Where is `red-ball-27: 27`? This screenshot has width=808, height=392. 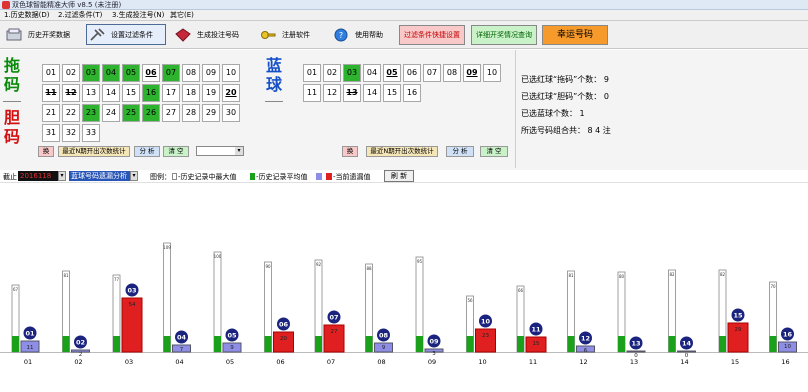 red-ball-27: 27 is located at coordinates (171, 113).